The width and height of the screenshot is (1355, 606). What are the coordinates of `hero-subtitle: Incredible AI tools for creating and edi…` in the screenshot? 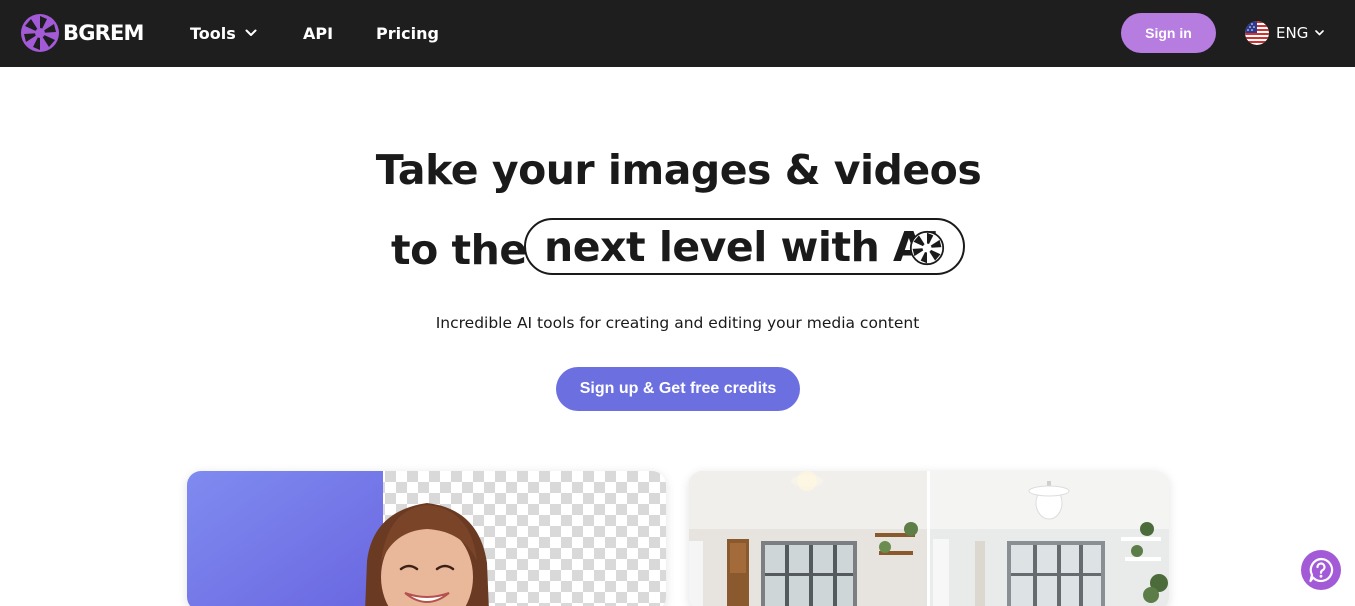 It's located at (677, 323).